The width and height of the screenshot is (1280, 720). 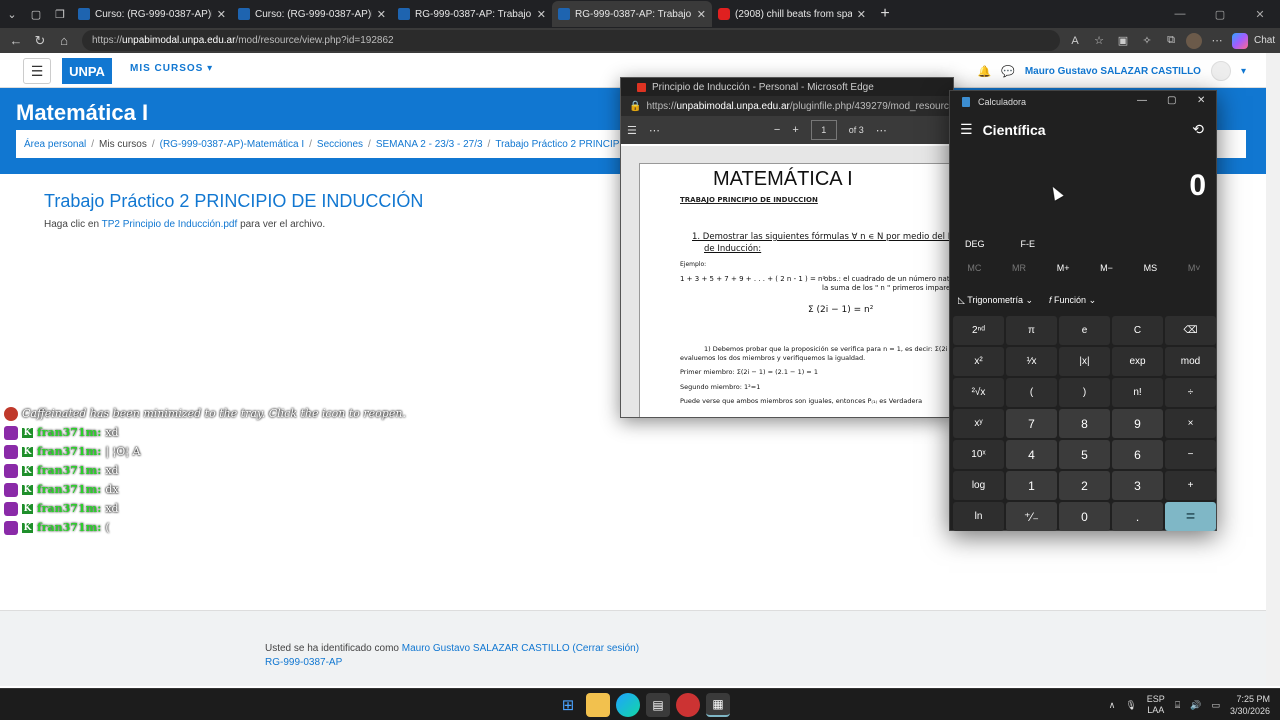 What do you see at coordinates (40, 41) in the screenshot?
I see `refresh-icon: ↻` at bounding box center [40, 41].